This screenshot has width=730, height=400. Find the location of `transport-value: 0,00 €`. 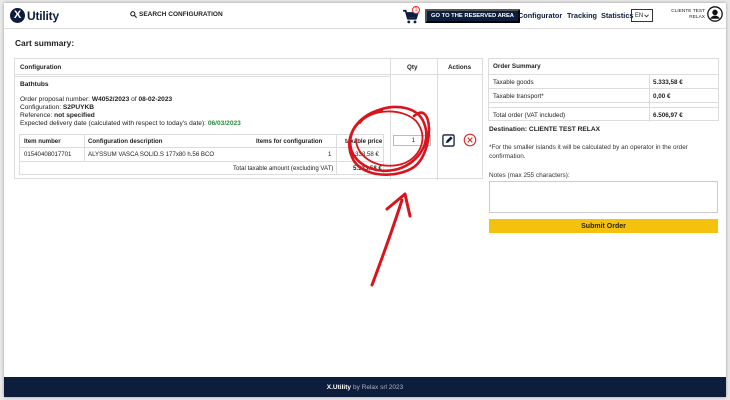

transport-value: 0,00 € is located at coordinates (662, 96).